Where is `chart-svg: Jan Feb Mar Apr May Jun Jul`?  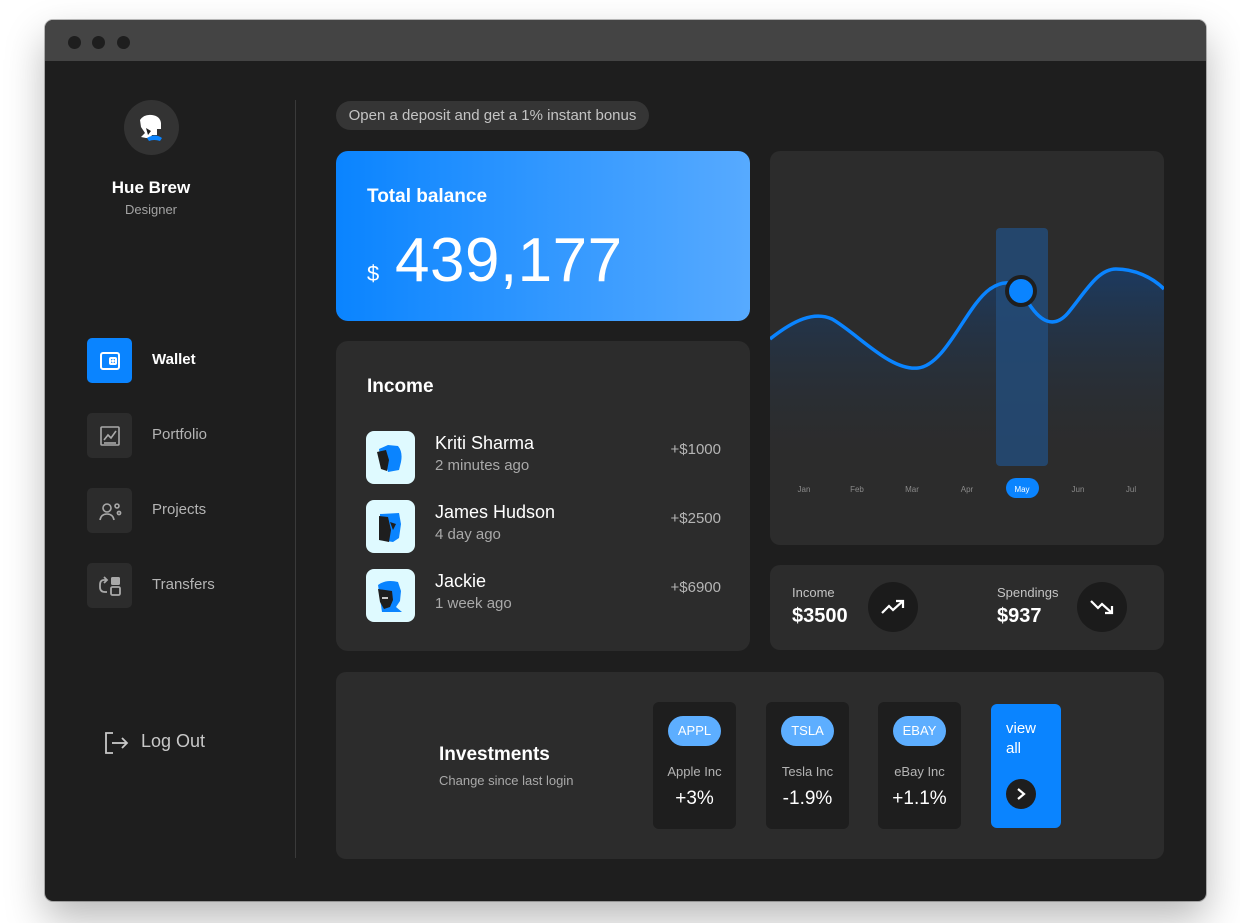
chart-svg: Jan Feb Mar Apr May Jun Jul is located at coordinates (967, 363).